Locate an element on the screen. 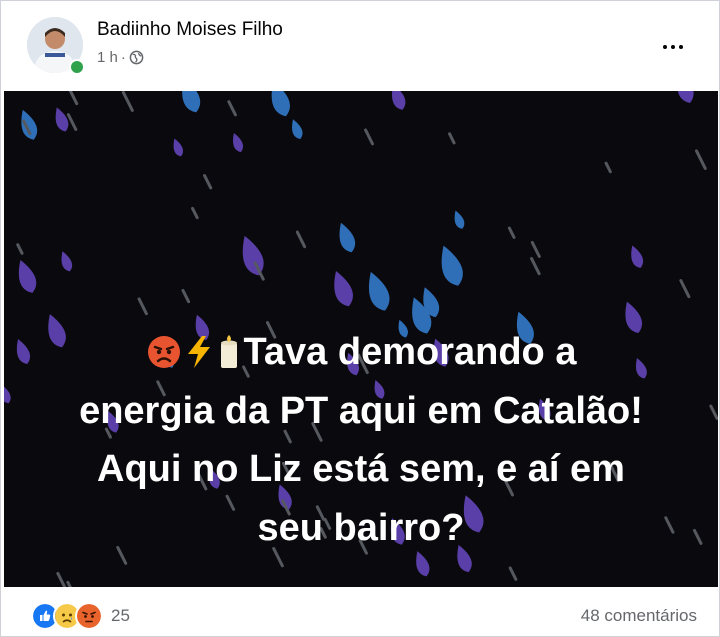  post-text-line-1-text: Tava demorando a is located at coordinates (410, 352).